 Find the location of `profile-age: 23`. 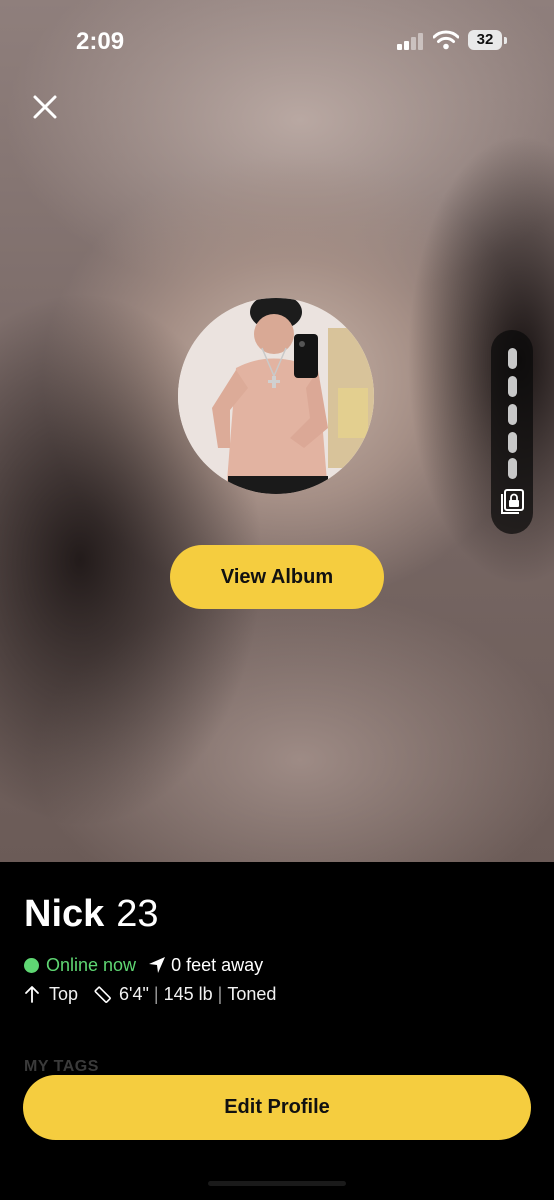

profile-age: 23 is located at coordinates (137, 914).